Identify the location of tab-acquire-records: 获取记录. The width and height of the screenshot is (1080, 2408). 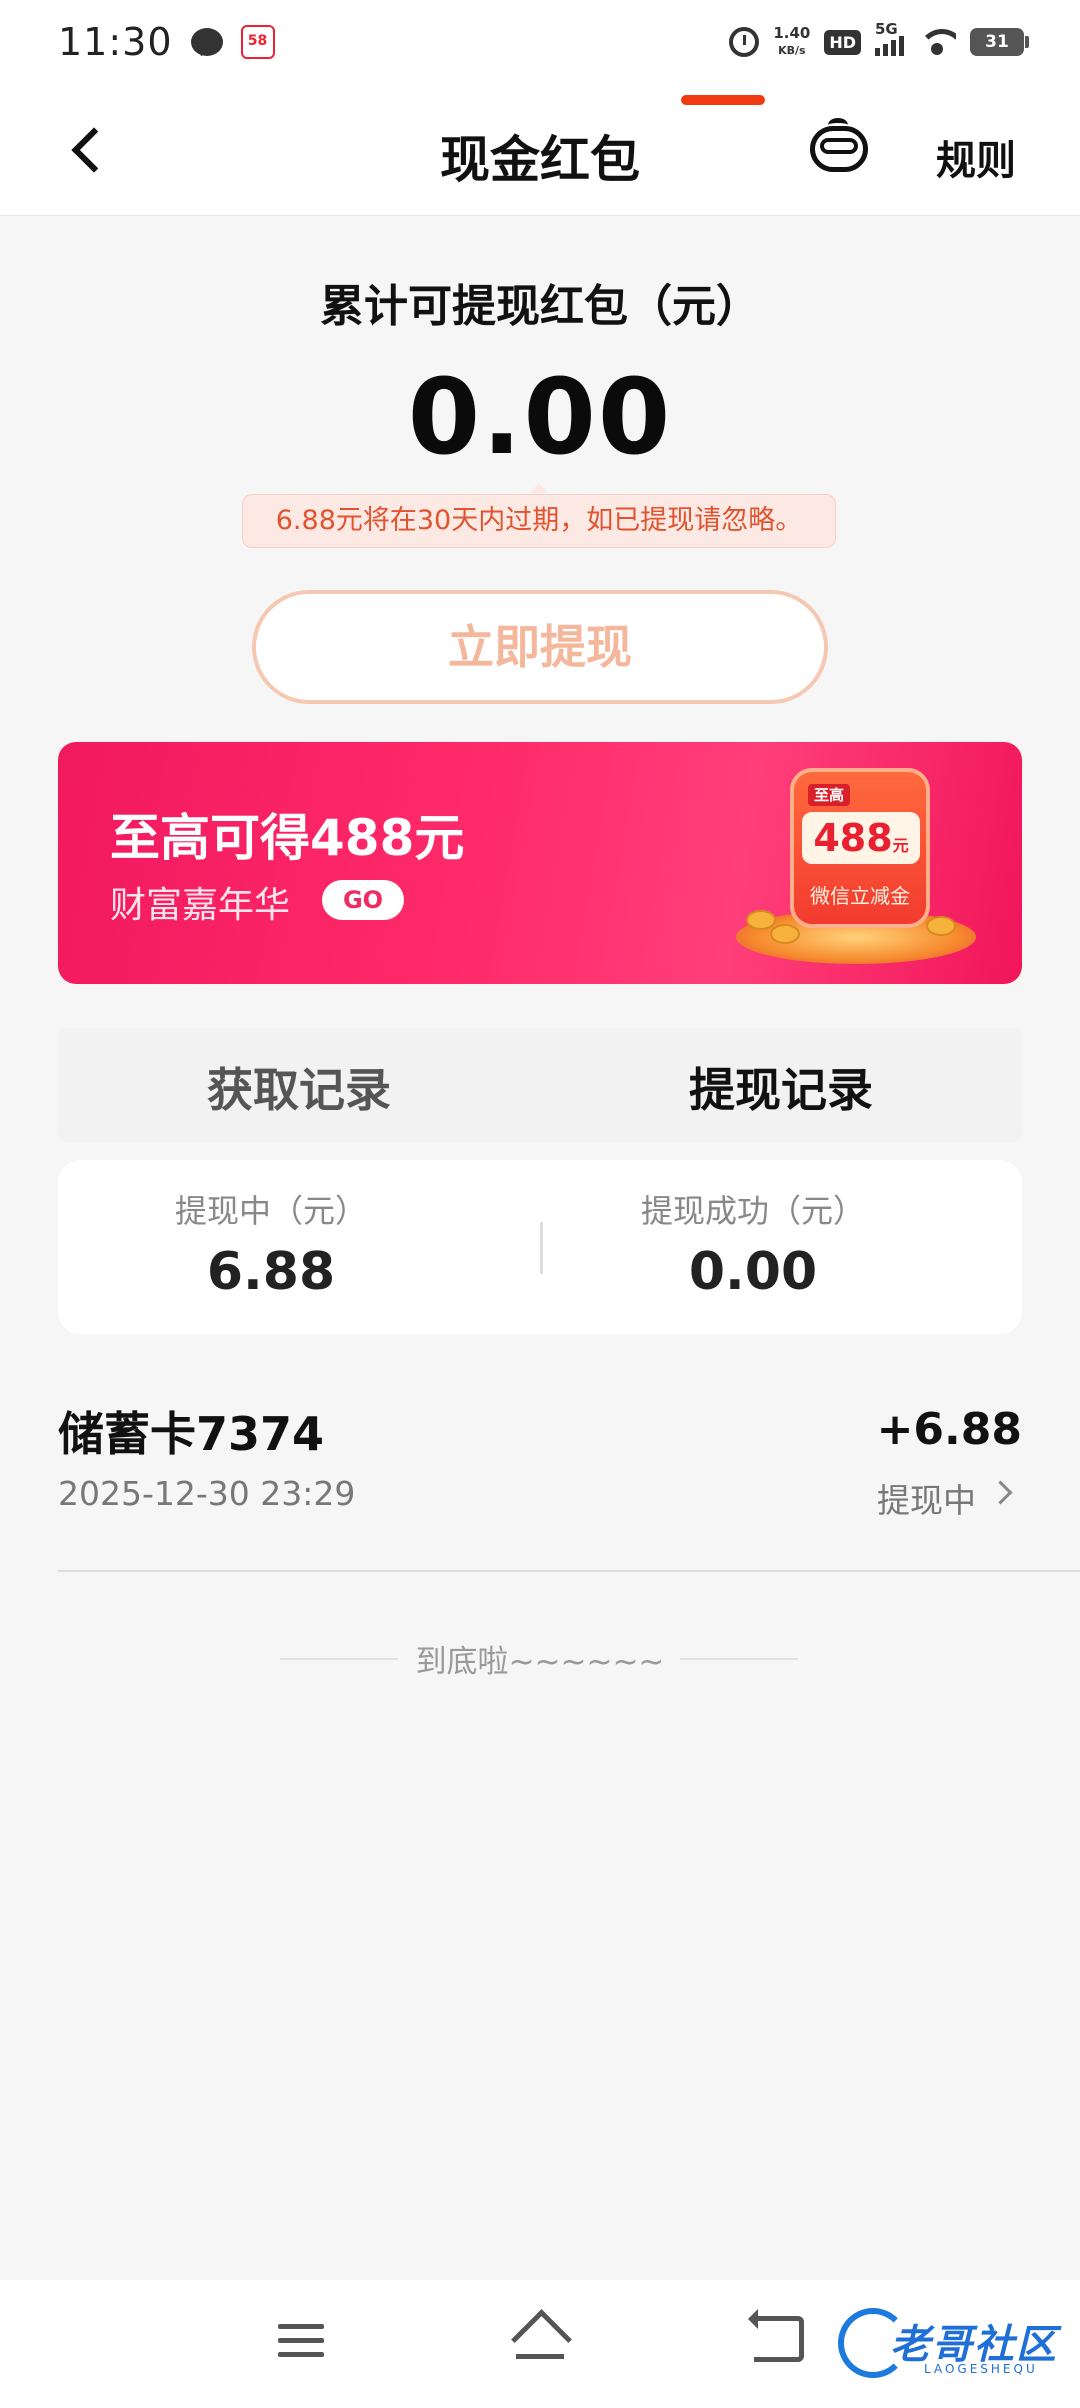
(299, 1087).